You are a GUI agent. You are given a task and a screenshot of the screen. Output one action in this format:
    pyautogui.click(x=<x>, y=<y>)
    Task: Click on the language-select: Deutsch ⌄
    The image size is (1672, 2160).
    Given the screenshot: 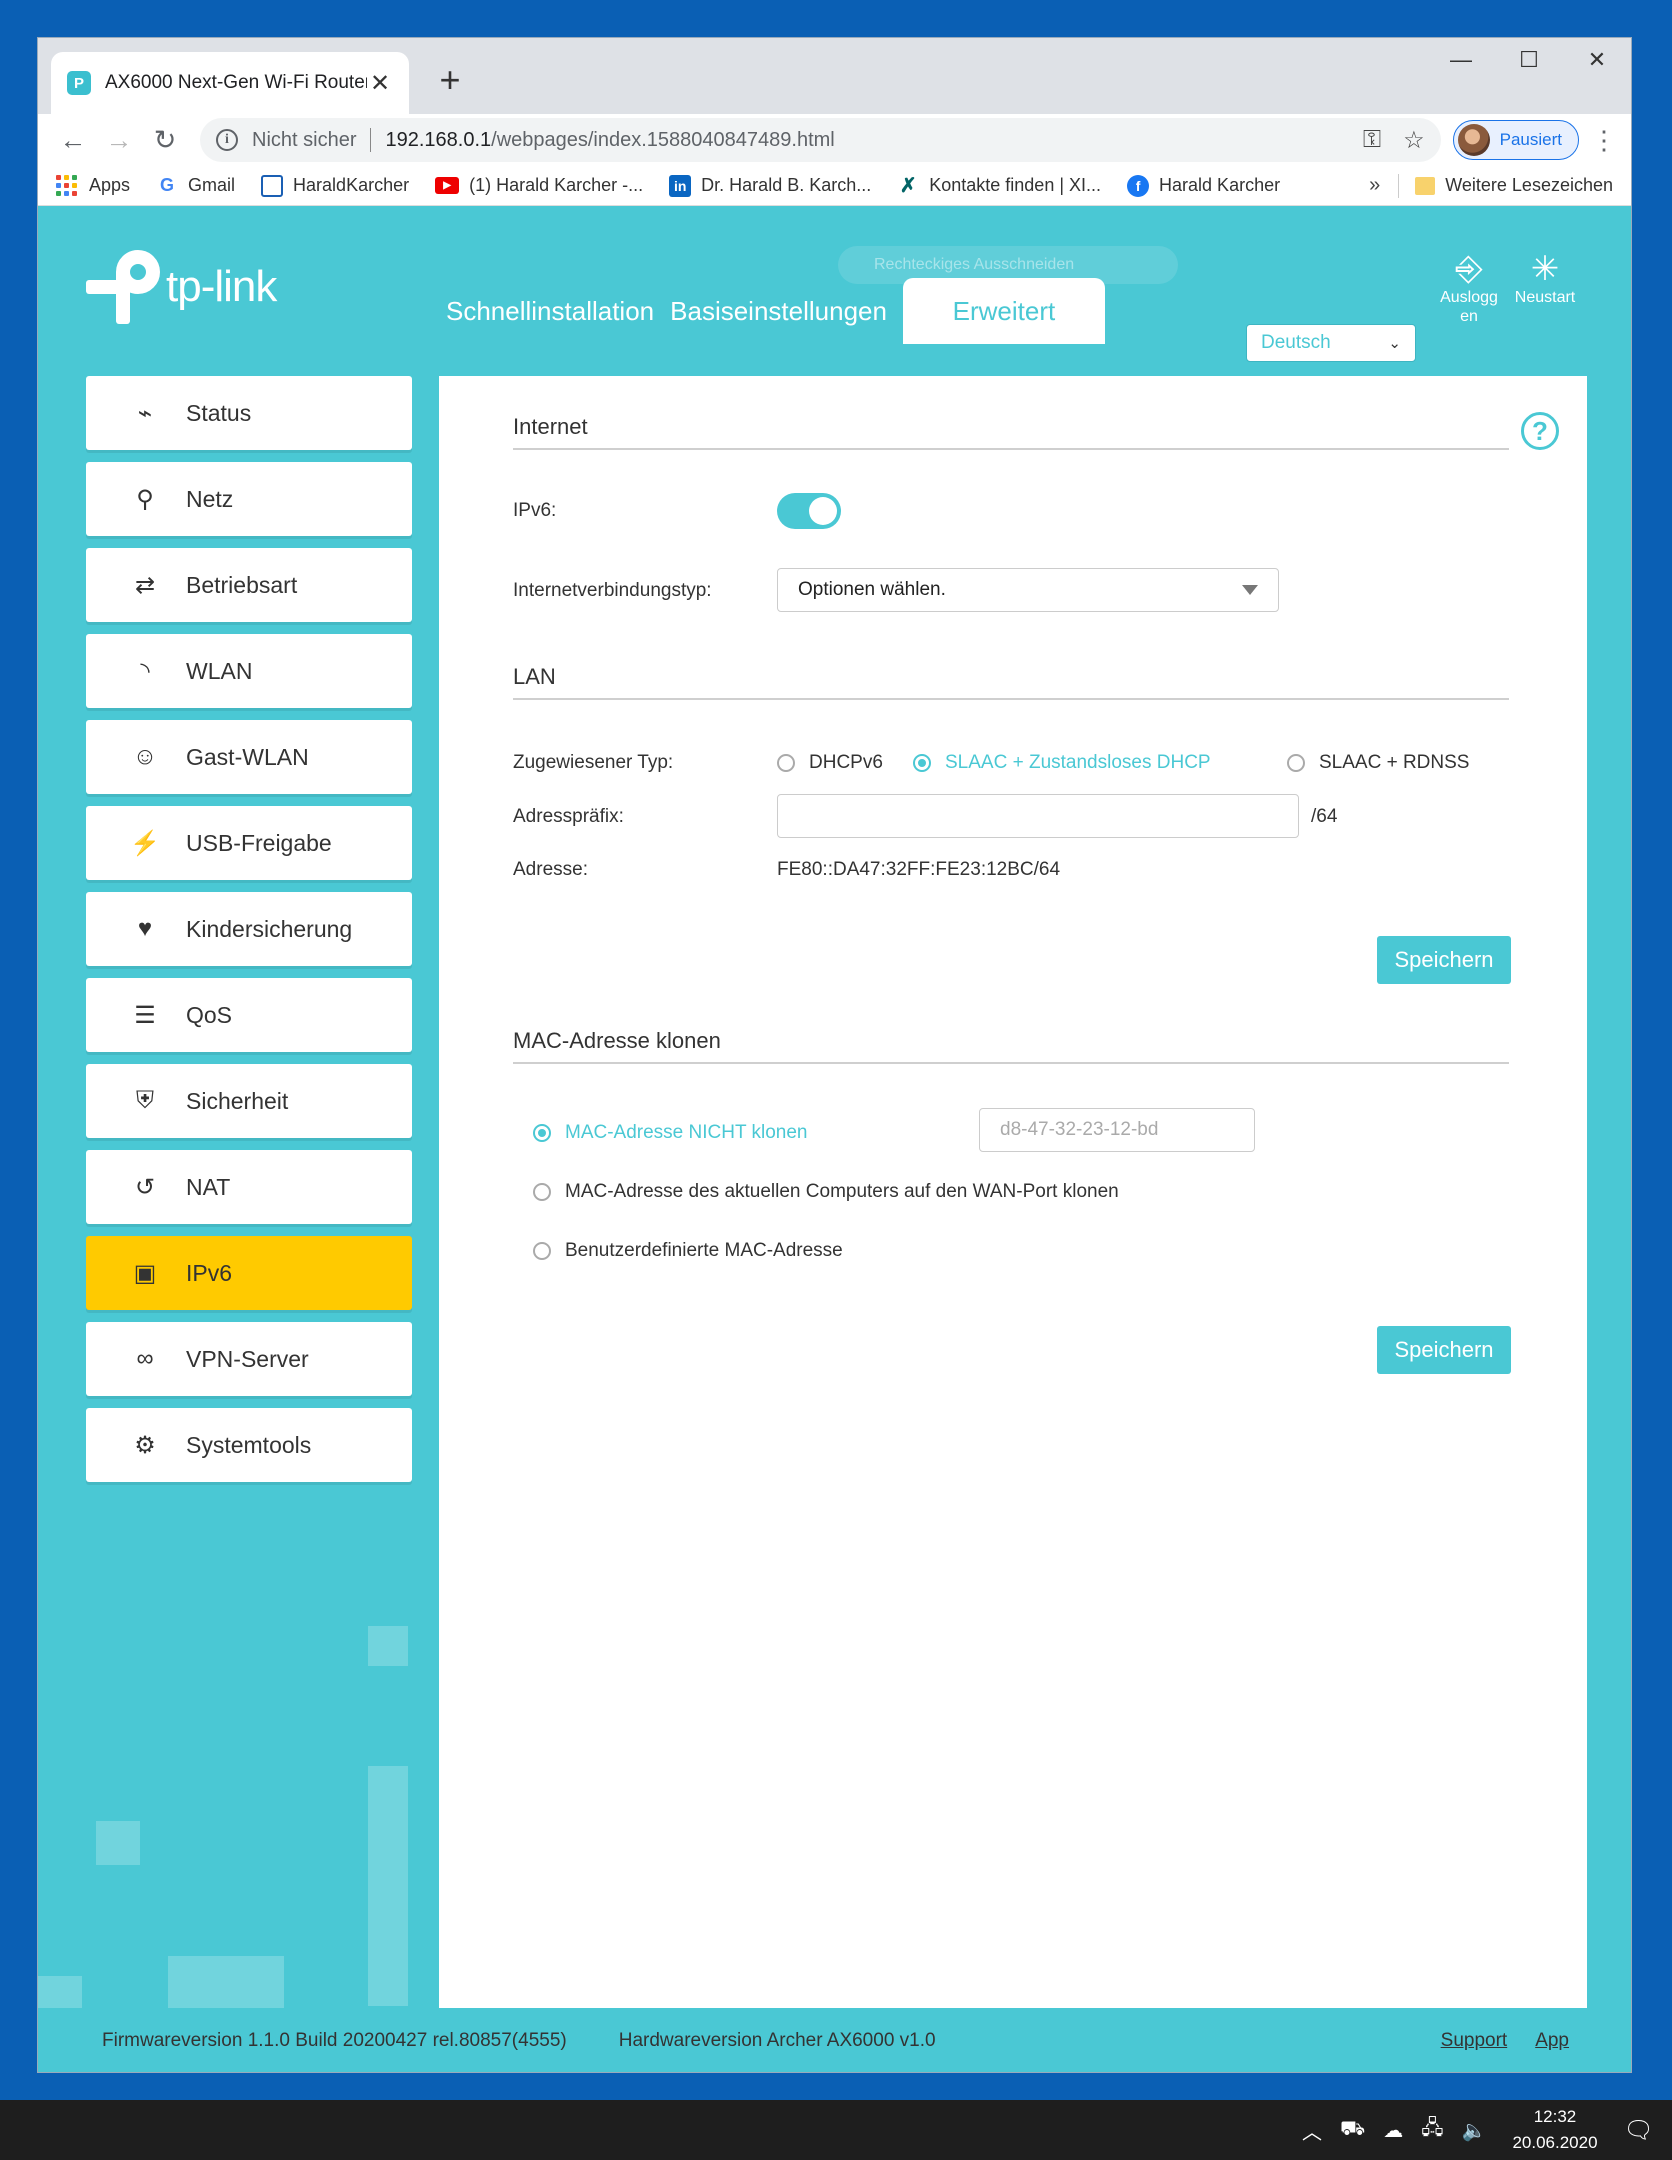 What is the action you would take?
    pyautogui.click(x=1331, y=343)
    